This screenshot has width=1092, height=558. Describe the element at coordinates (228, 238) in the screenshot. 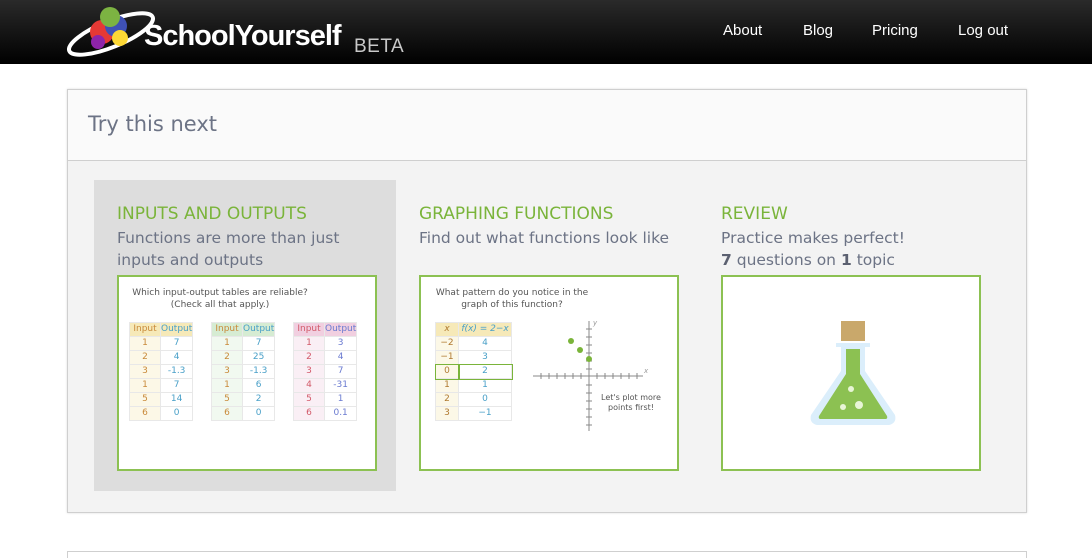

I see `card-desc-line: Functions are more than just` at that location.